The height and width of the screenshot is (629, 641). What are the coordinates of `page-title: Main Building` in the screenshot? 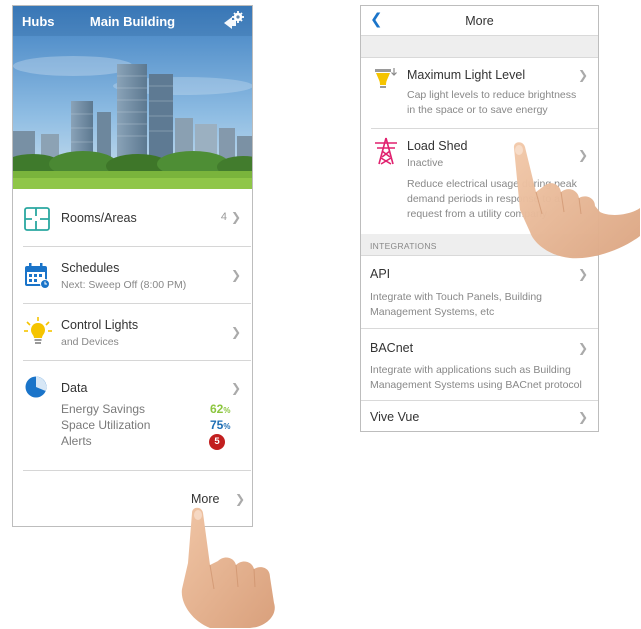 It's located at (132, 21).